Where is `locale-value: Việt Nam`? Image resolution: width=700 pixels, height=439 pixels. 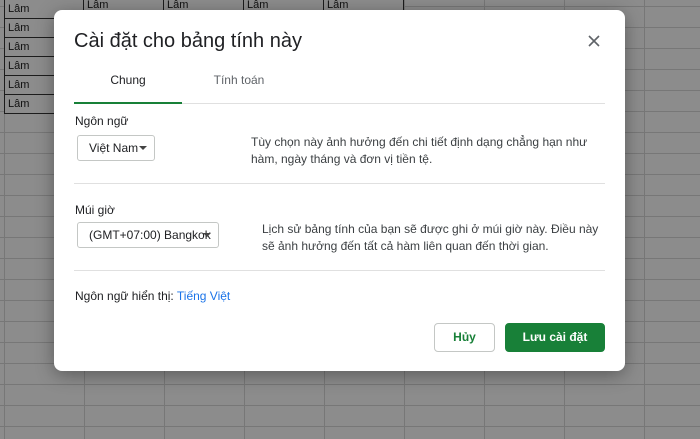 locale-value: Việt Nam is located at coordinates (114, 148).